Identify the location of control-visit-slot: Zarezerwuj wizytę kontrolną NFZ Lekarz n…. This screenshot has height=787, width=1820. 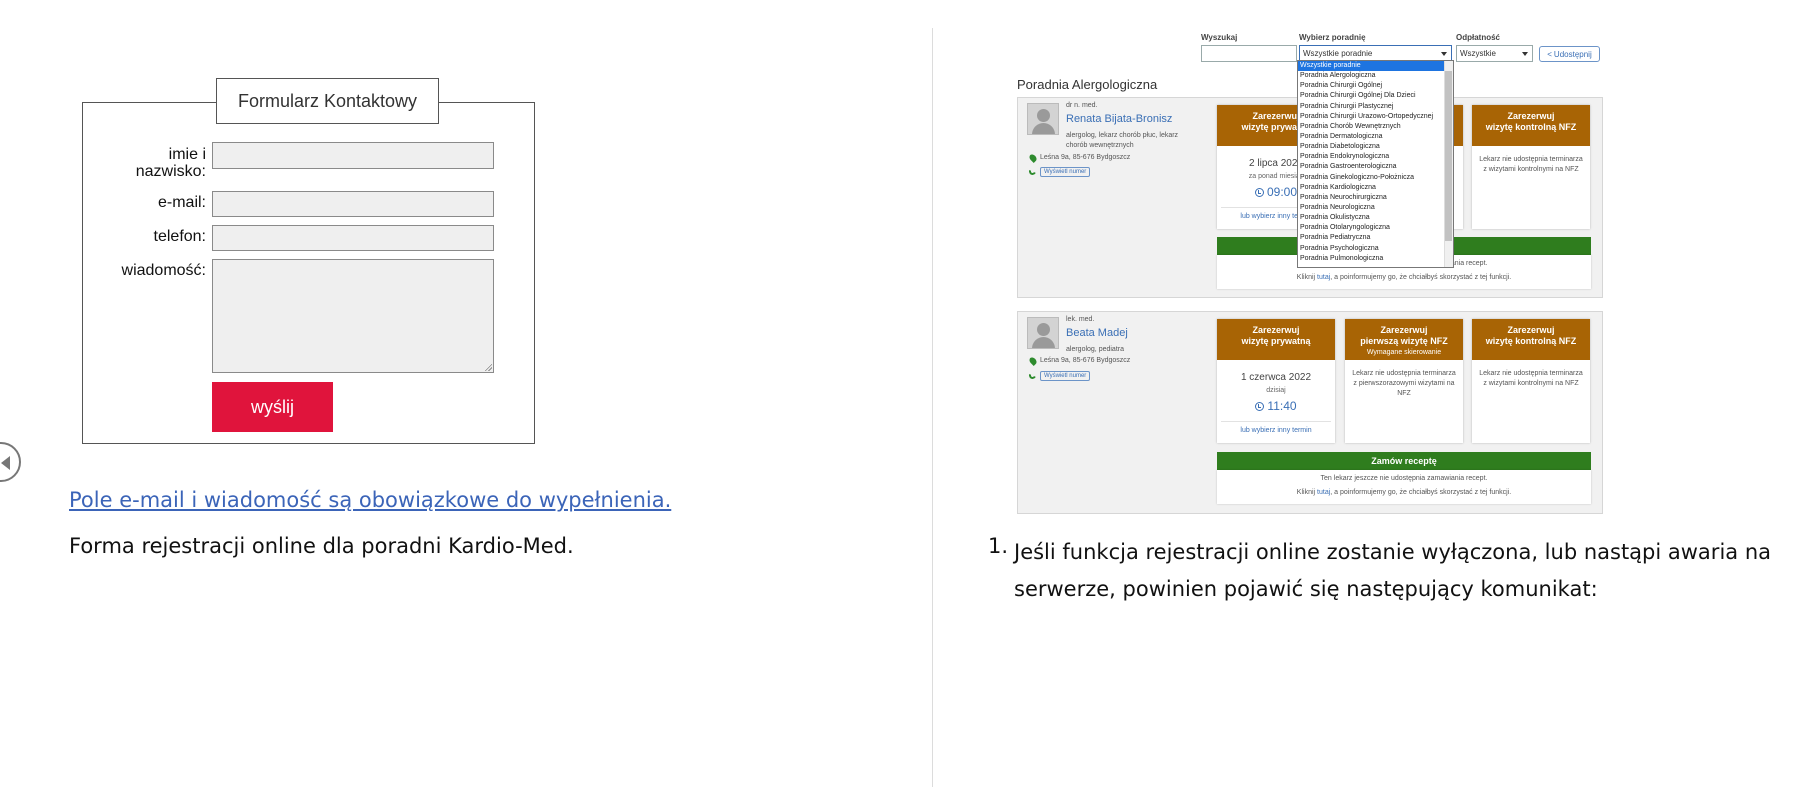
(1531, 167).